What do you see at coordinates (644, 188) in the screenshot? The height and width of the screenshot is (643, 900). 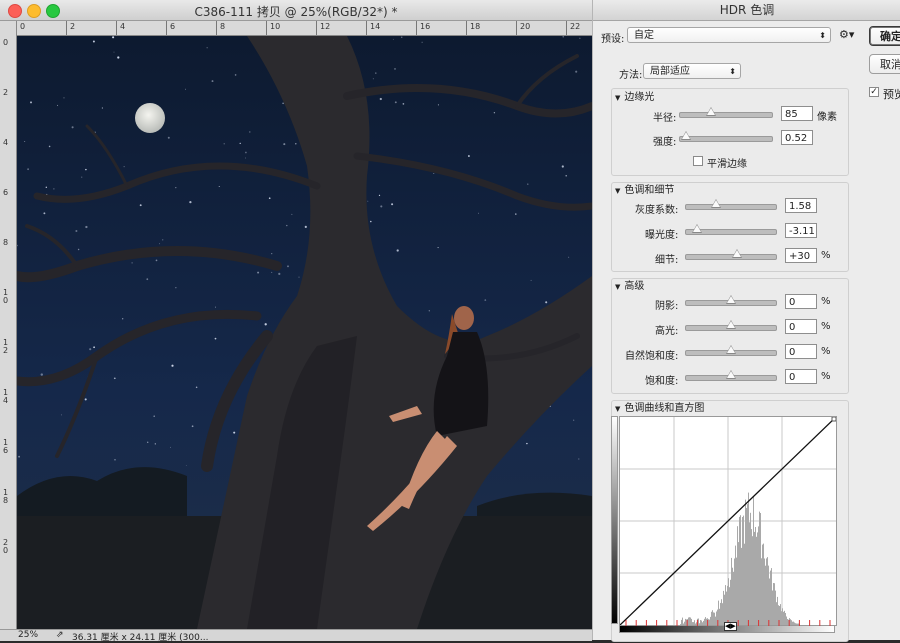 I see `tone-detail-title: ▼ 色调和细节` at bounding box center [644, 188].